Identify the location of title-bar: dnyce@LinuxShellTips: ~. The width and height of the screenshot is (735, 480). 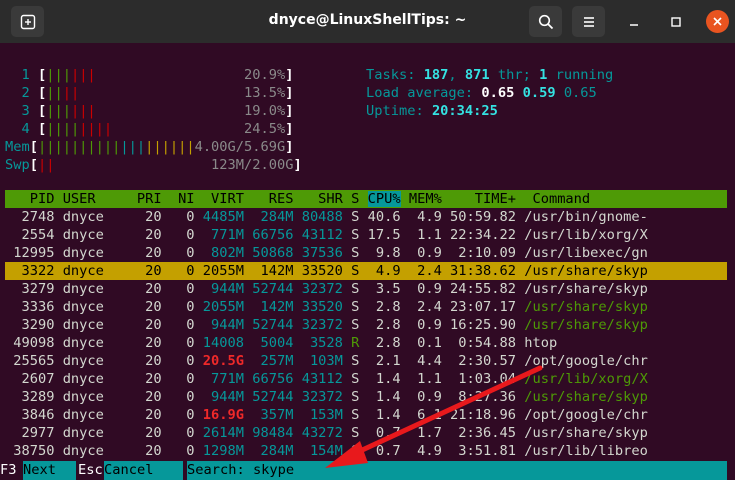
(367, 21).